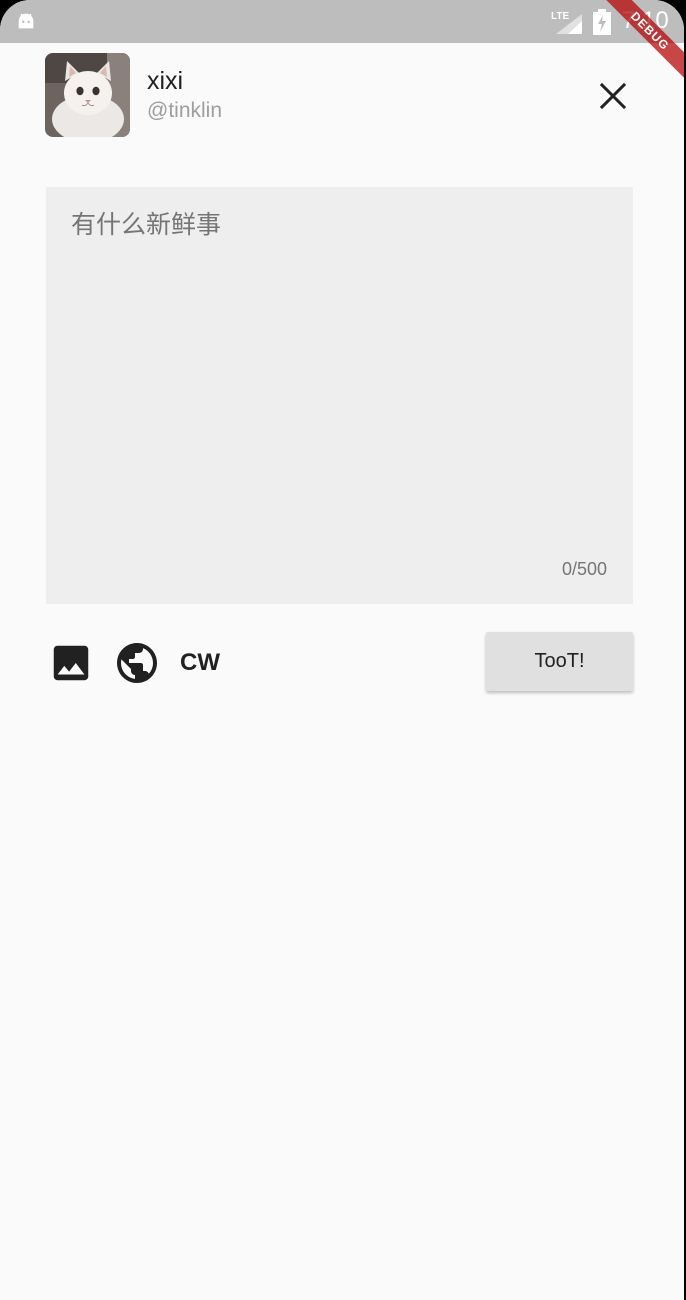 The height and width of the screenshot is (1300, 686). What do you see at coordinates (71, 663) in the screenshot?
I see `image-icon` at bounding box center [71, 663].